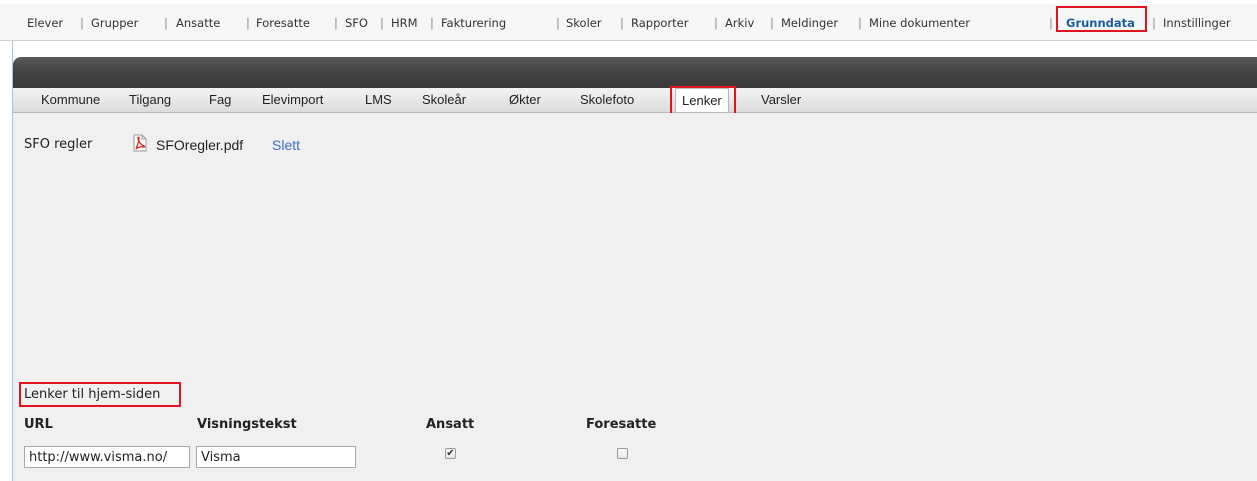  Describe the element at coordinates (198, 23) in the screenshot. I see `nav-item-ansatte: Ansatte` at that location.